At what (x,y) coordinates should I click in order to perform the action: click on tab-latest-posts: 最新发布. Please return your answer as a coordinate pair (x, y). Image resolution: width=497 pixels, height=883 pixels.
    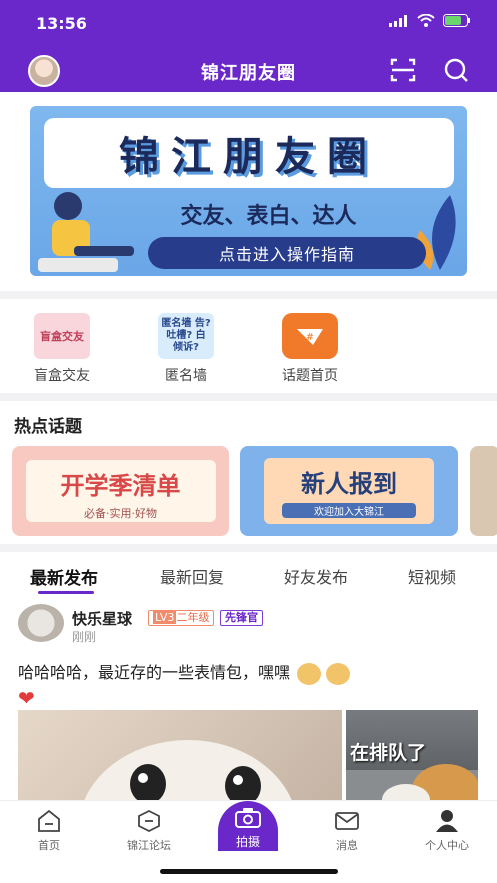
    Looking at the image, I should click on (64, 576).